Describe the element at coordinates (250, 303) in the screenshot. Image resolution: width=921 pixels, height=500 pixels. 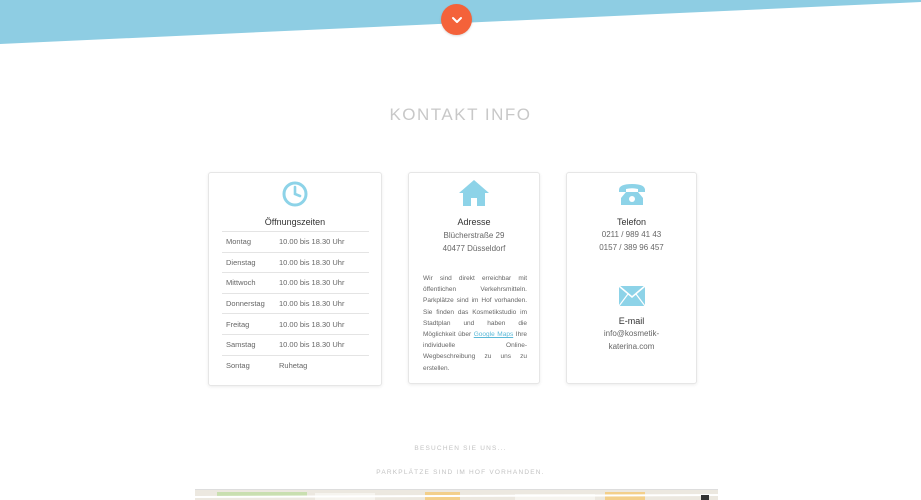
I see `hours-day: Donnerstag` at that location.